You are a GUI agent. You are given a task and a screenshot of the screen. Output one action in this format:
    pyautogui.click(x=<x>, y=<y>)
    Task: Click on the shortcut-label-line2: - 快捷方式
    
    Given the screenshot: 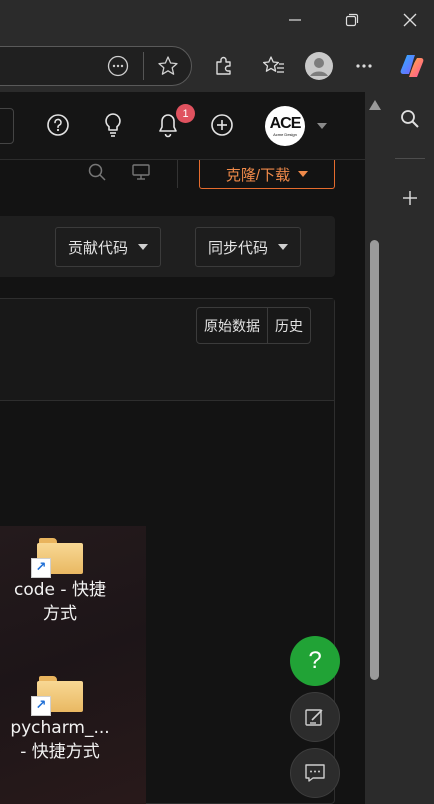 What is the action you would take?
    pyautogui.click(x=60, y=752)
    